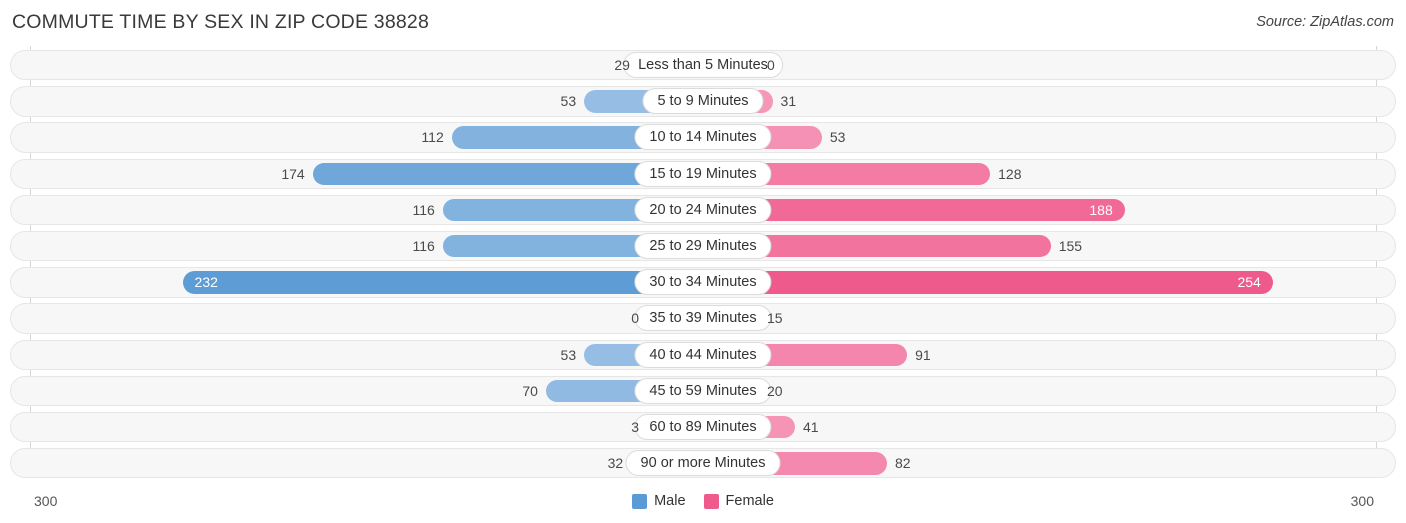 This screenshot has height=523, width=1406. I want to click on chart-row: 174 128 15 to 19 Minutes, so click(703, 173).